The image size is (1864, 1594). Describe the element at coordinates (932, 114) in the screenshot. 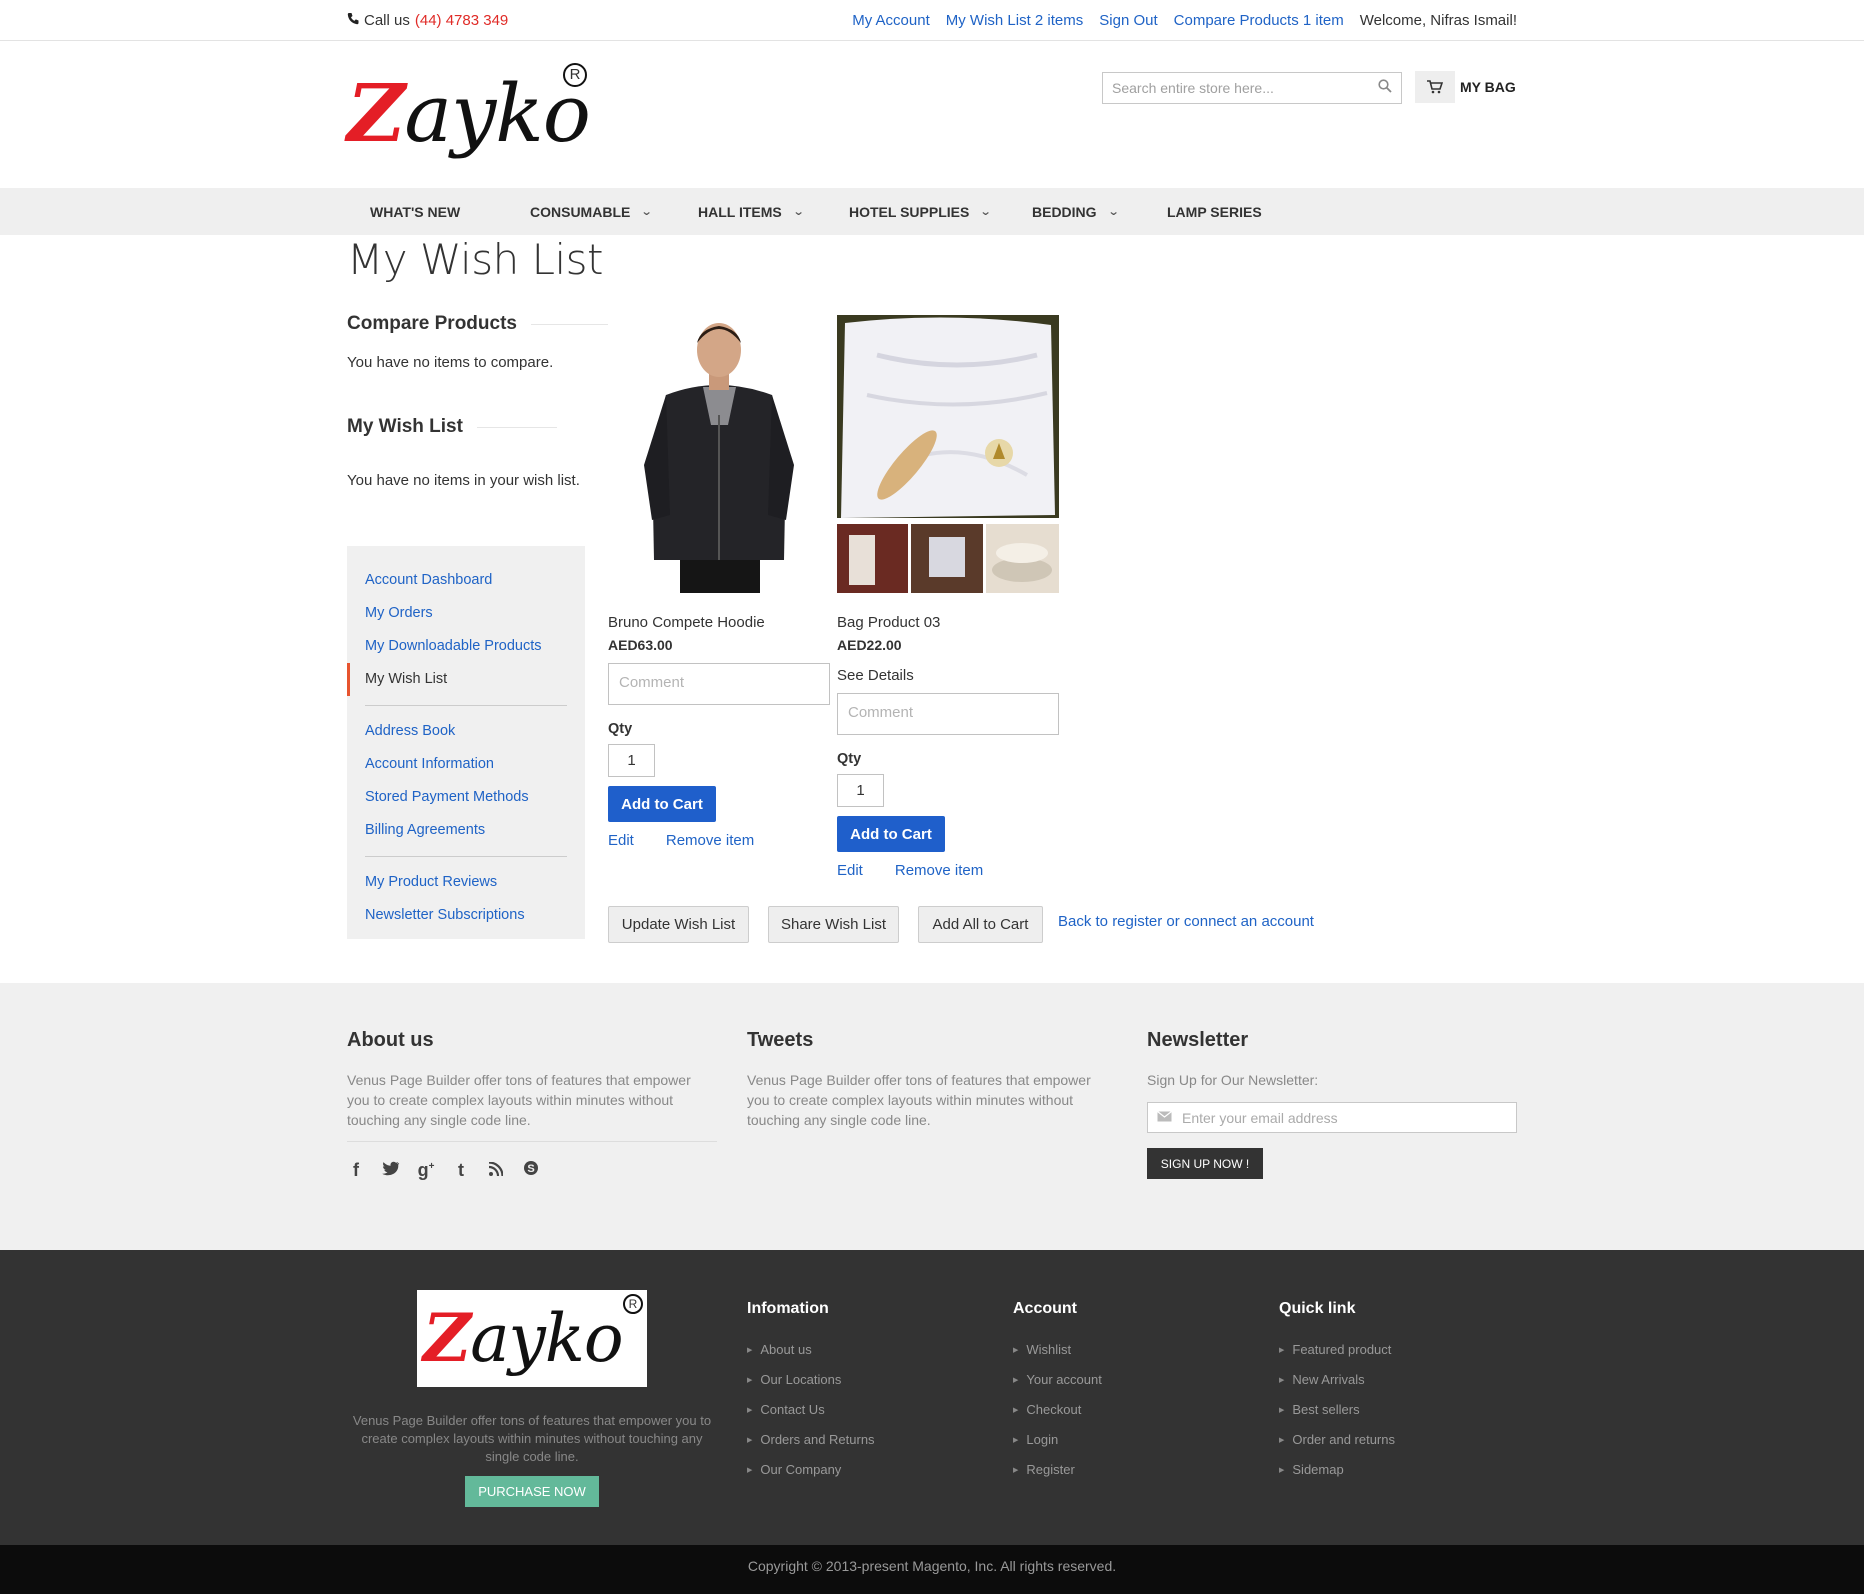

I see `header: Zayko R MY BAG` at that location.